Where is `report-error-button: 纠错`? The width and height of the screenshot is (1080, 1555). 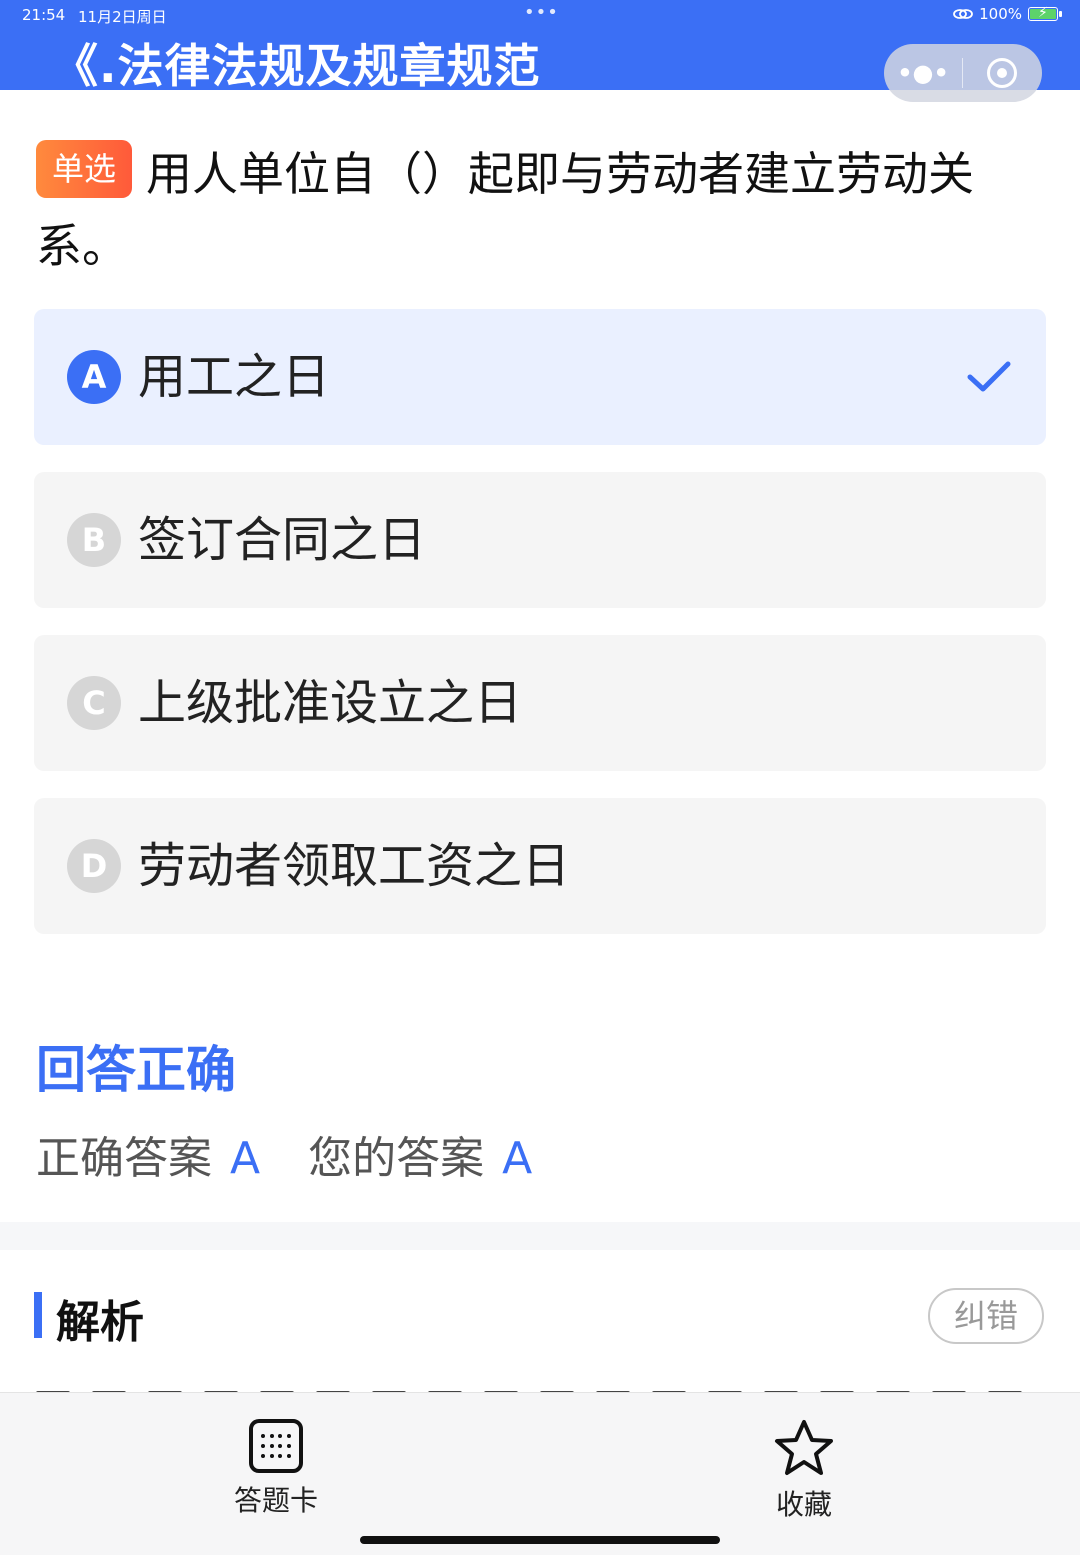 report-error-button: 纠错 is located at coordinates (986, 1316).